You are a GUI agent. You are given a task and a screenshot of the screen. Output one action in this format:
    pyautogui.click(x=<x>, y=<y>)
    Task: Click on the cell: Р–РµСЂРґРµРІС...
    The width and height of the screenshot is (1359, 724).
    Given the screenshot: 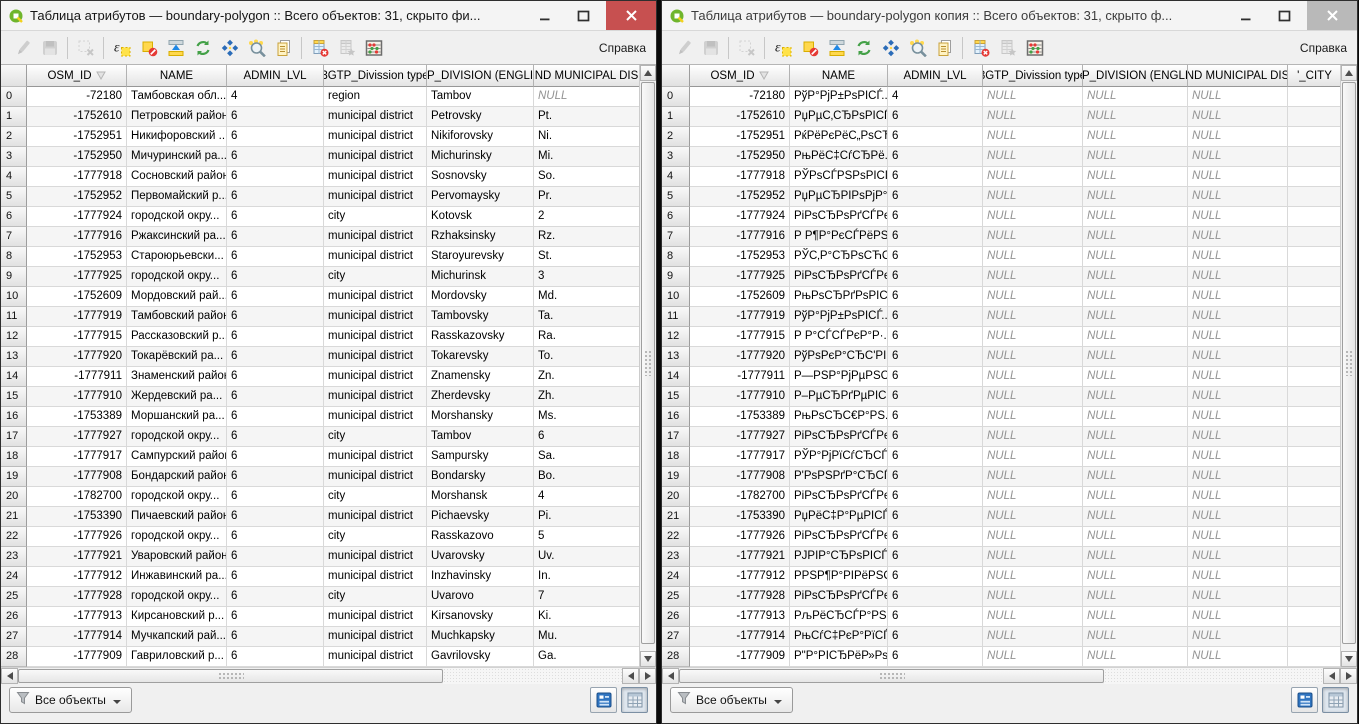 What is the action you would take?
    pyautogui.click(x=839, y=397)
    